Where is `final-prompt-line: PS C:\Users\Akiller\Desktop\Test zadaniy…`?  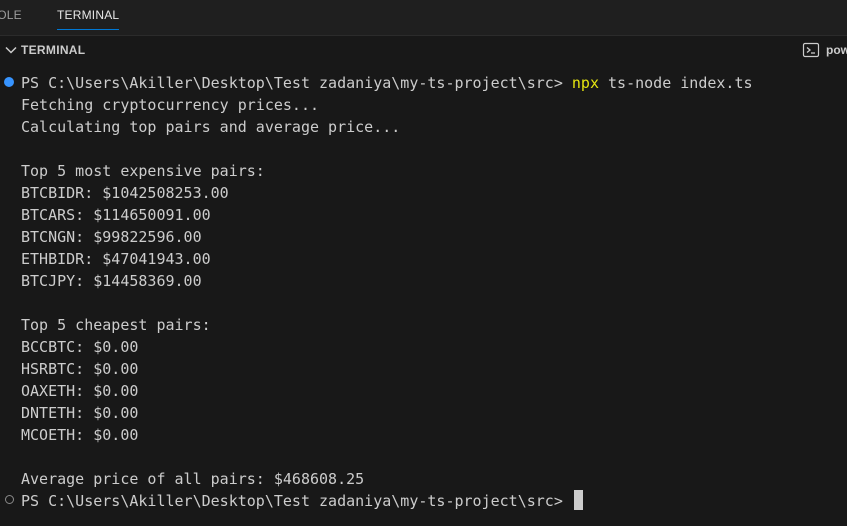 final-prompt-line: PS C:\Users\Akiller\Desktop\Test zadaniy… is located at coordinates (387, 501).